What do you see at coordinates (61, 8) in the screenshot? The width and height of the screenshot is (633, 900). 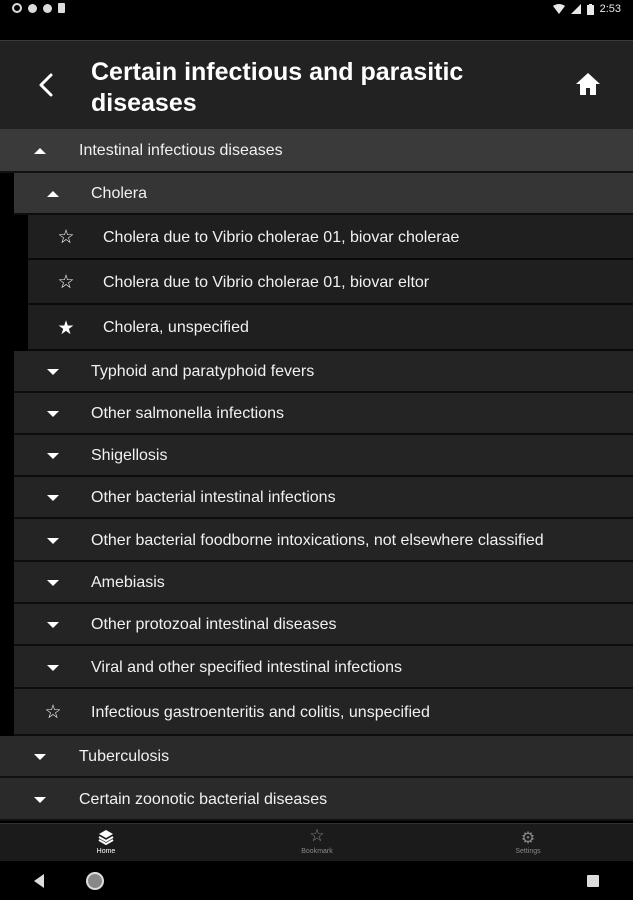 I see `sd-card-icon` at bounding box center [61, 8].